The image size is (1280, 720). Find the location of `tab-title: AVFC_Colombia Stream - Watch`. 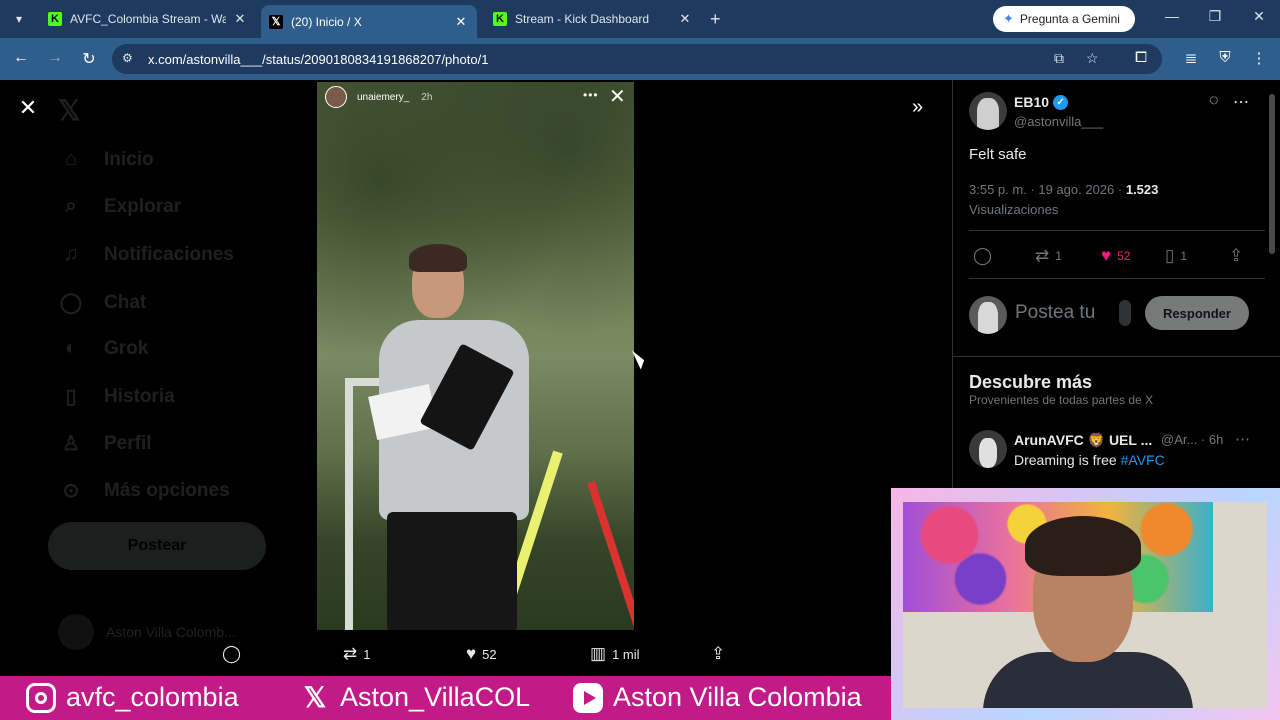

tab-title: AVFC_Colombia Stream - Watch is located at coordinates (148, 19).